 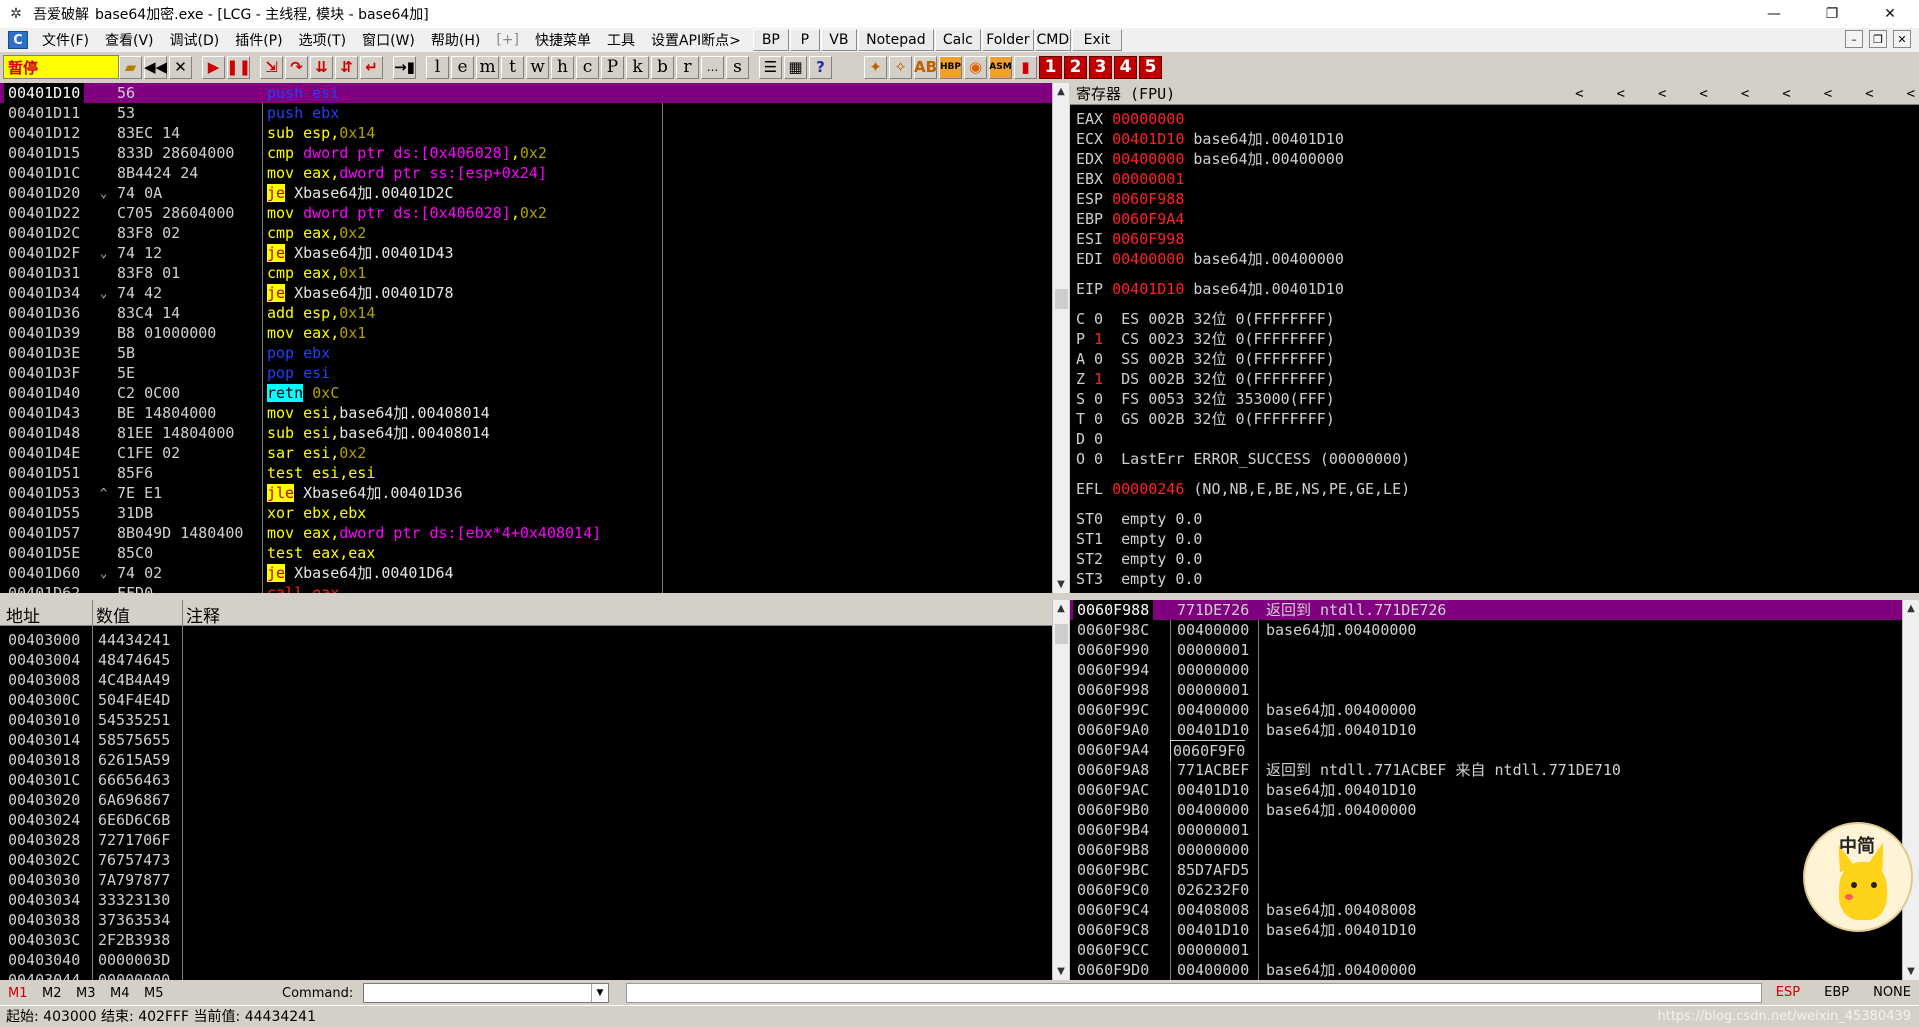 I want to click on plugin-button-exit: Exit, so click(x=1096, y=40).